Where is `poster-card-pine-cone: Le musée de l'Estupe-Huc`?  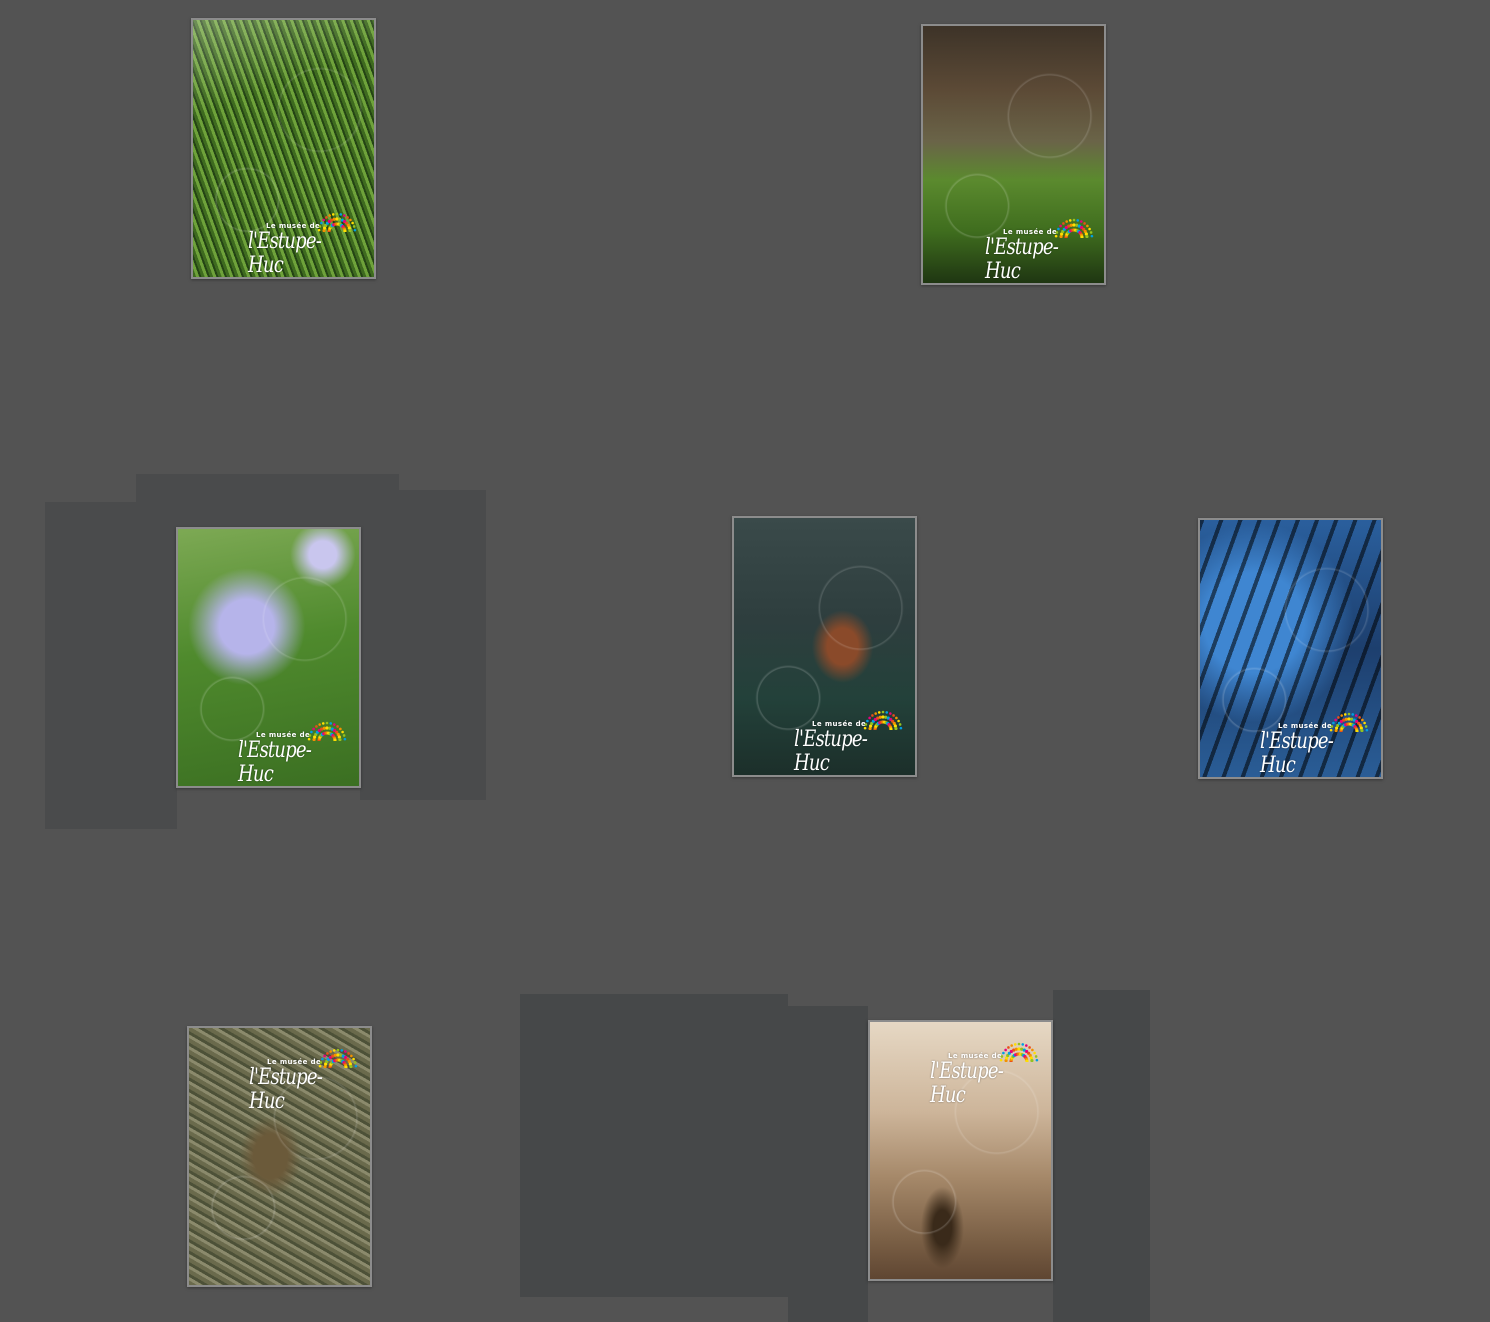
poster-card-pine-cone: Le musée de l'Estupe-Huc is located at coordinates (279, 1156).